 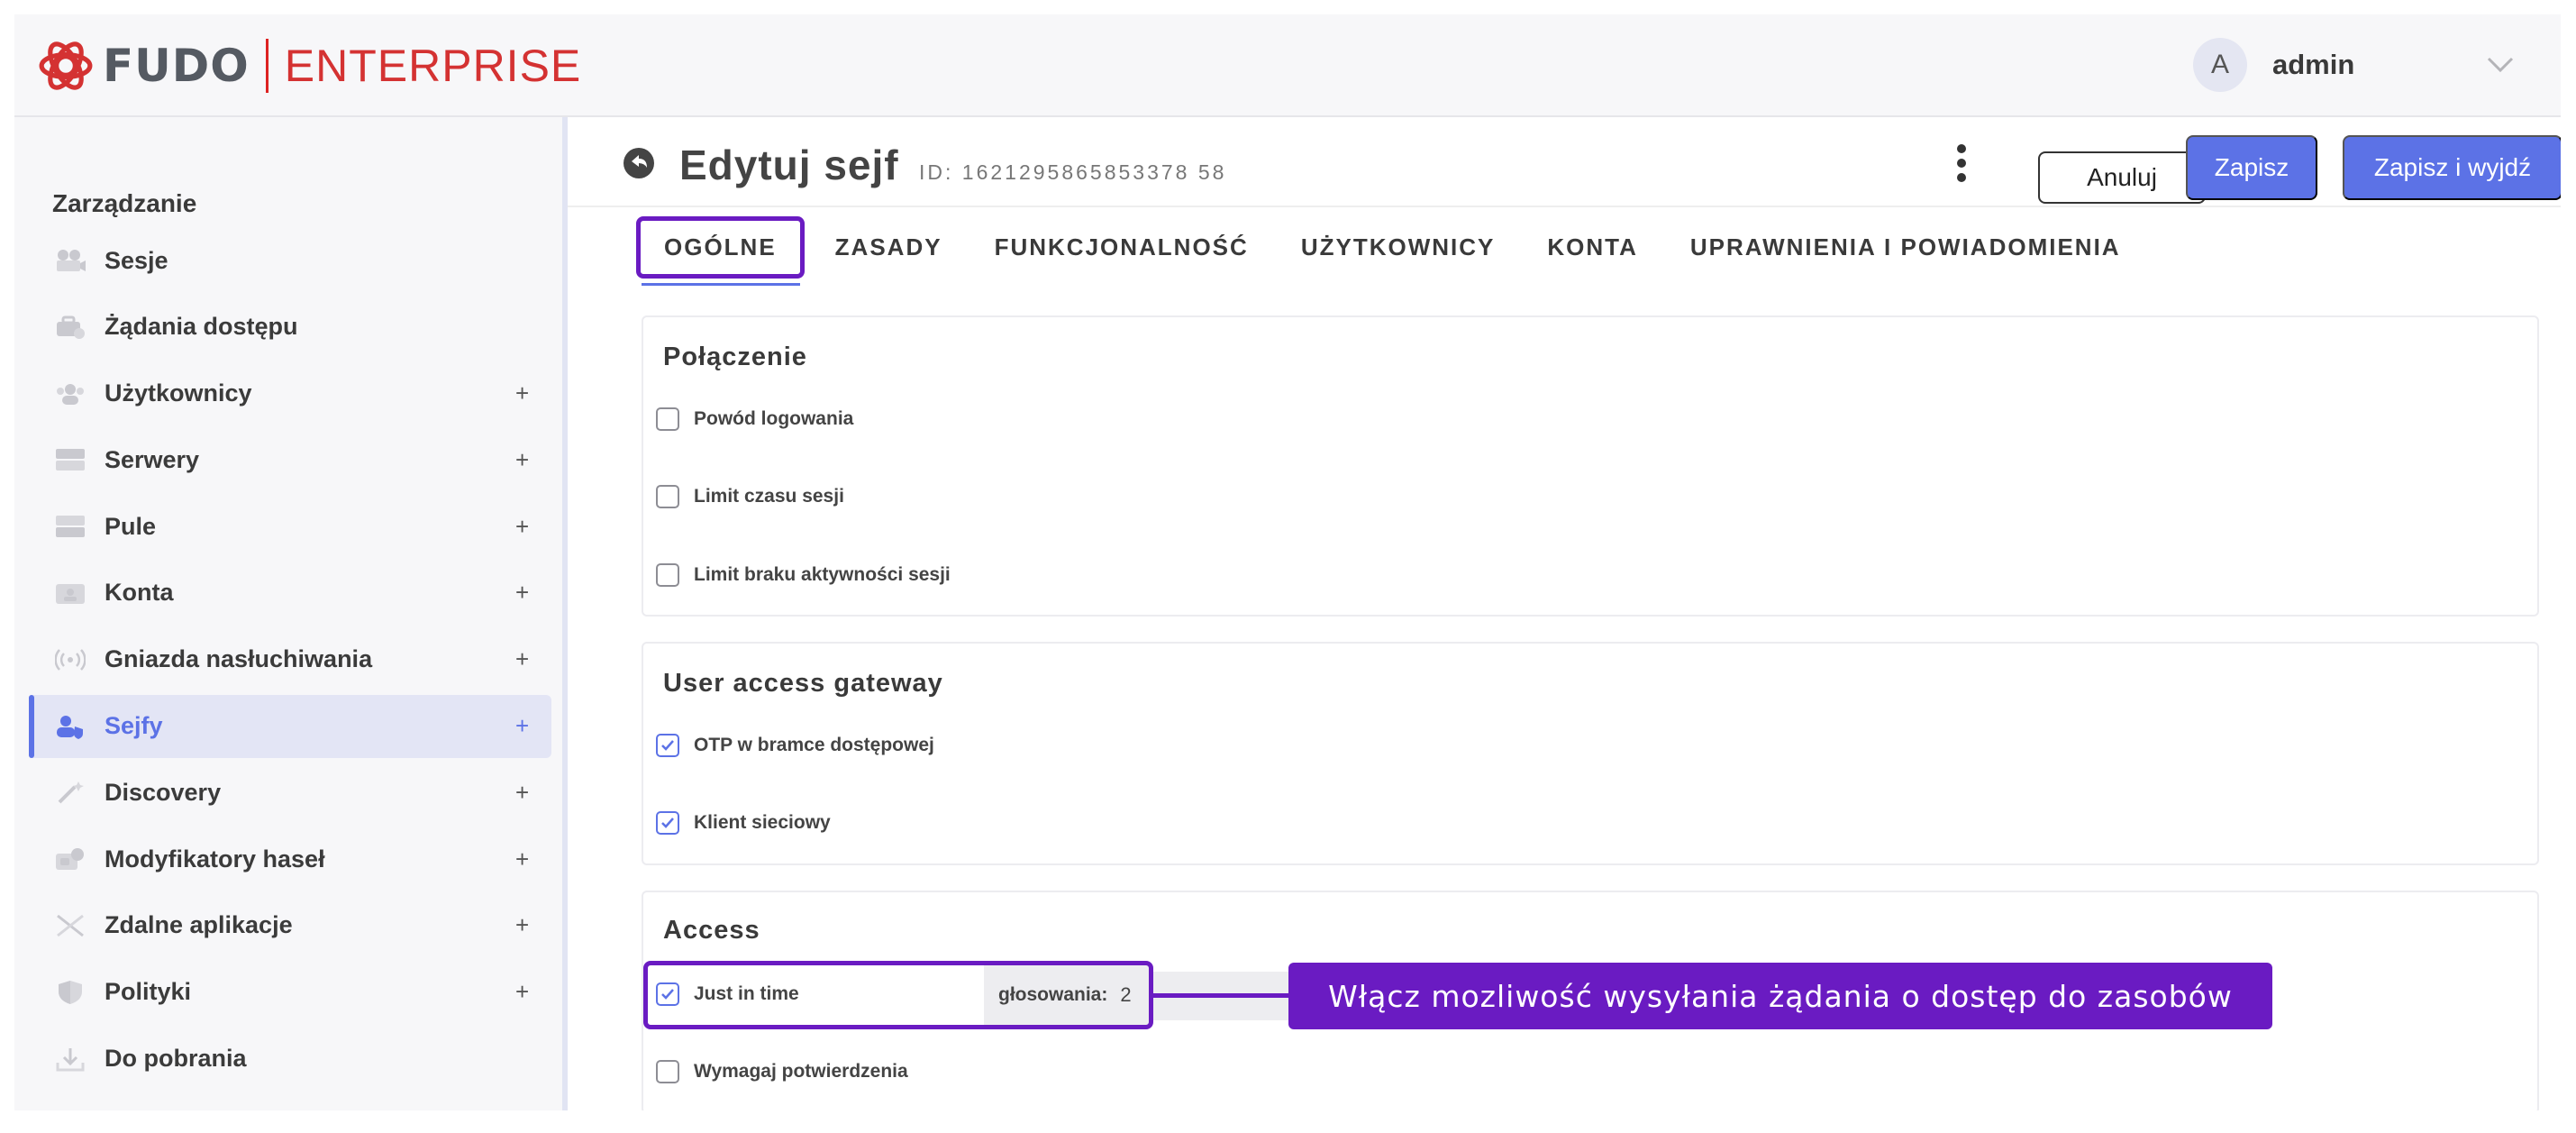 What do you see at coordinates (1221, 995) in the screenshot?
I see `callout-connector` at bounding box center [1221, 995].